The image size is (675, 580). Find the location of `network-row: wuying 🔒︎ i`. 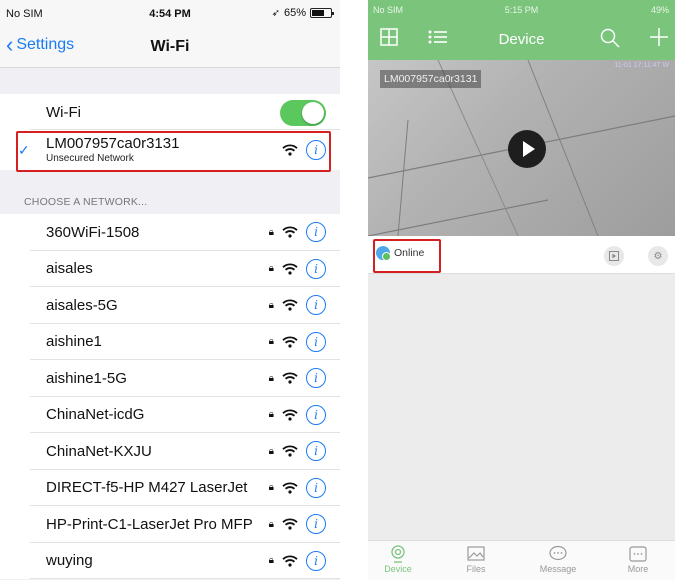

network-row: wuying 🔒︎ i is located at coordinates (170, 561).